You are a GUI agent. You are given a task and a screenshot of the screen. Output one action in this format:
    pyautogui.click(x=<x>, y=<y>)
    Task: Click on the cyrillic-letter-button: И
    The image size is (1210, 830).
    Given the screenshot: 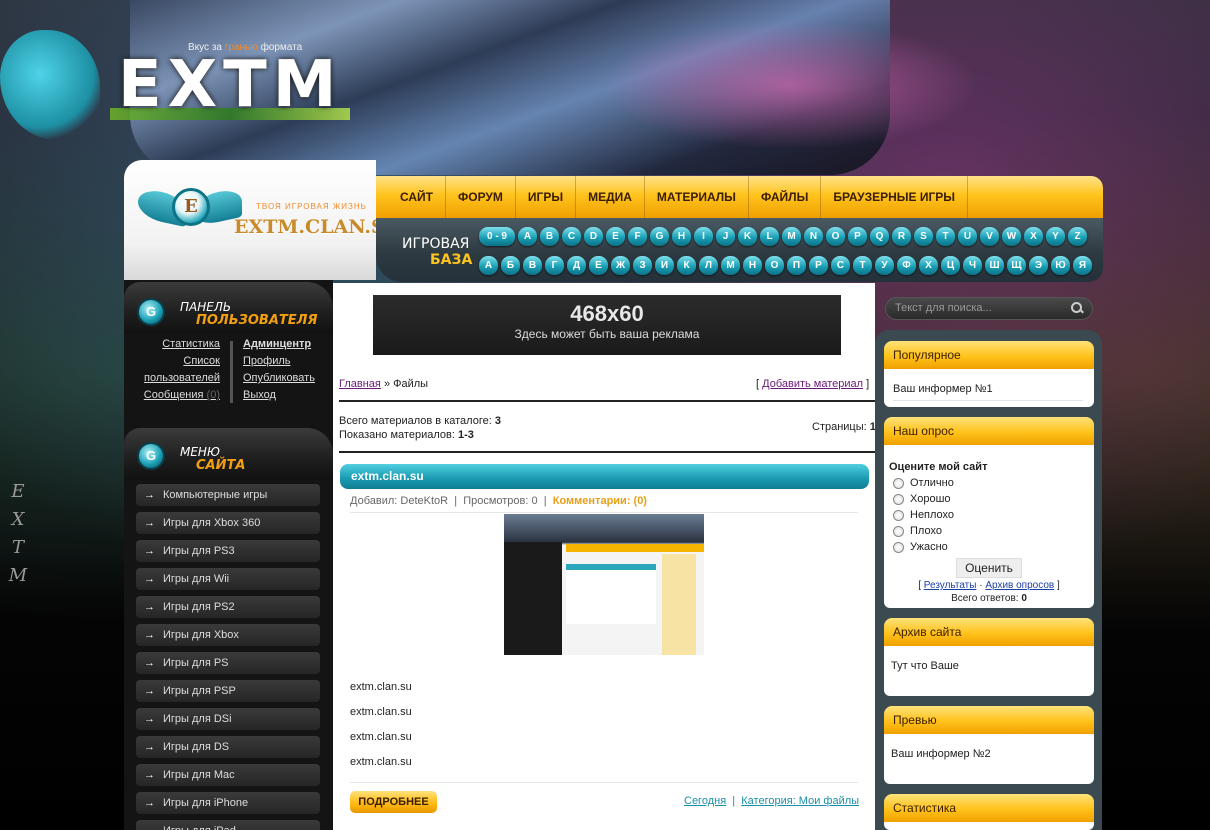 What is the action you would take?
    pyautogui.click(x=664, y=265)
    